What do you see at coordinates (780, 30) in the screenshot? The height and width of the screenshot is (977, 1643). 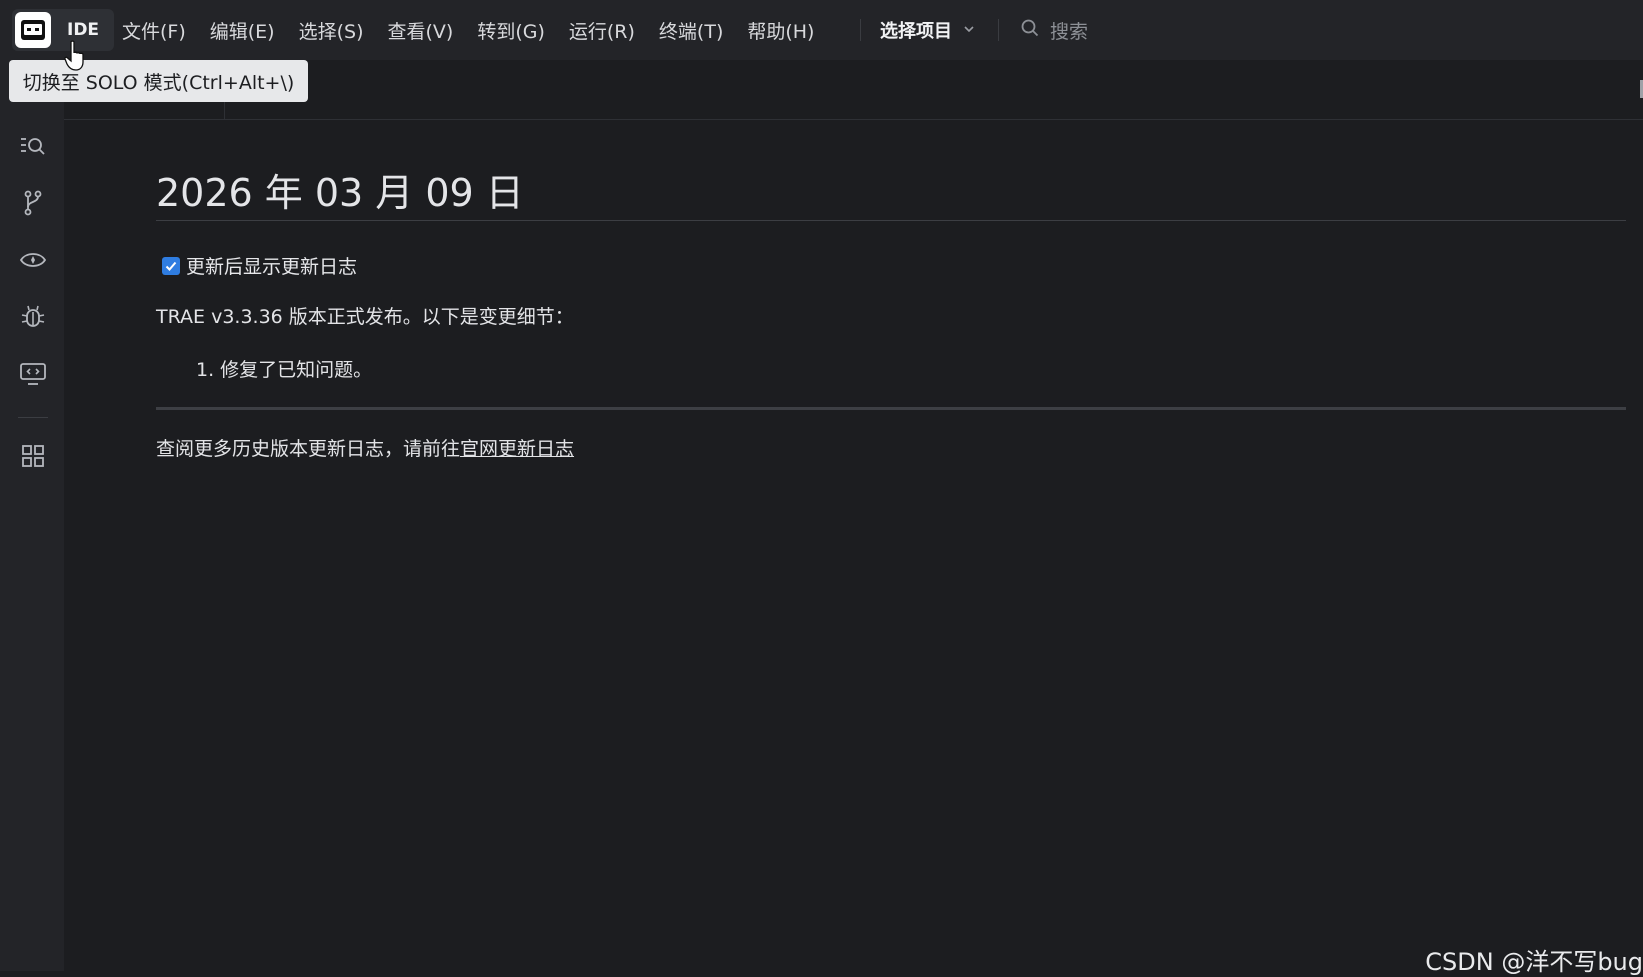 I see `menu-help: 帮助(H)` at bounding box center [780, 30].